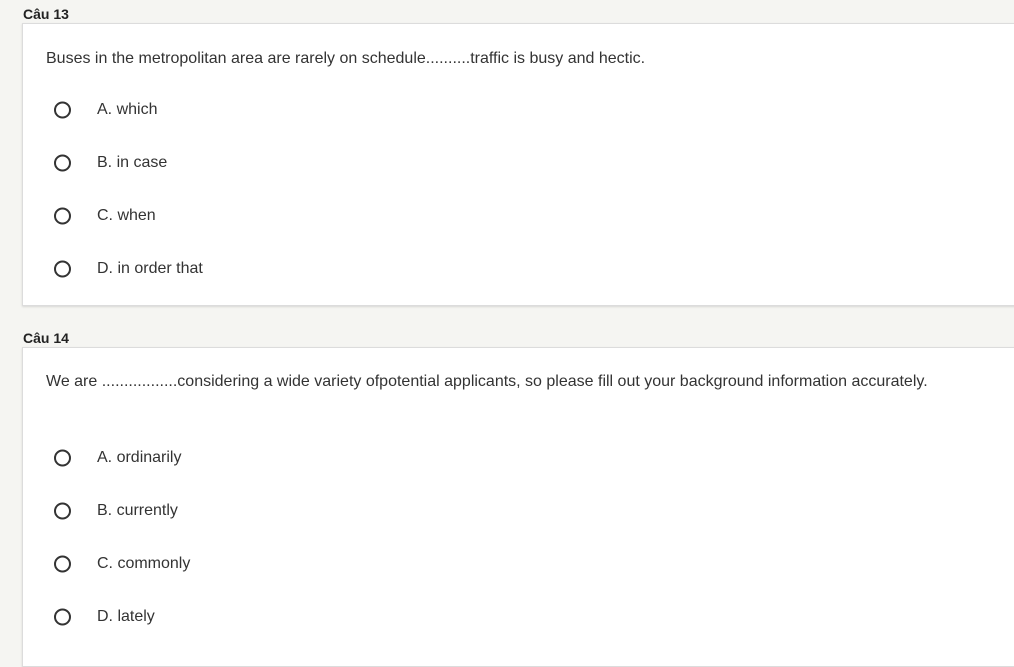  What do you see at coordinates (137, 510) in the screenshot?
I see `option-label: B. currently` at bounding box center [137, 510].